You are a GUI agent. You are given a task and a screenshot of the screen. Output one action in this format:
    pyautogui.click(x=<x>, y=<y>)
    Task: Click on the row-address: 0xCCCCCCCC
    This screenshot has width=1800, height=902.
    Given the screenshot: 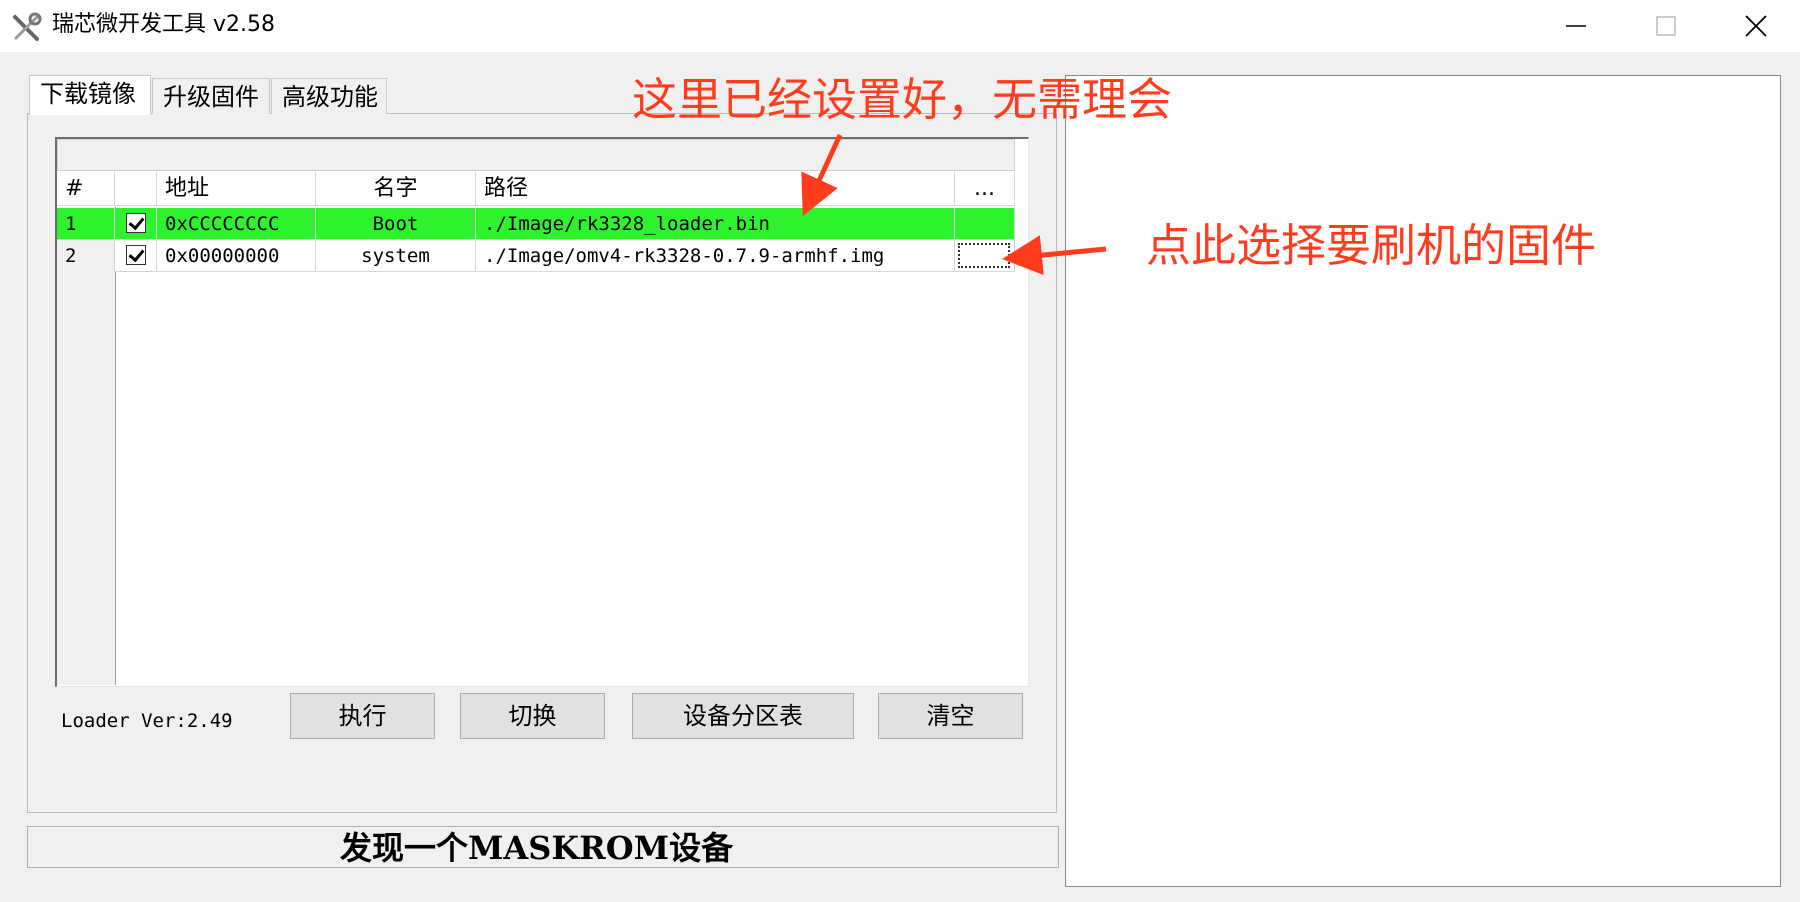 What is the action you would take?
    pyautogui.click(x=236, y=224)
    